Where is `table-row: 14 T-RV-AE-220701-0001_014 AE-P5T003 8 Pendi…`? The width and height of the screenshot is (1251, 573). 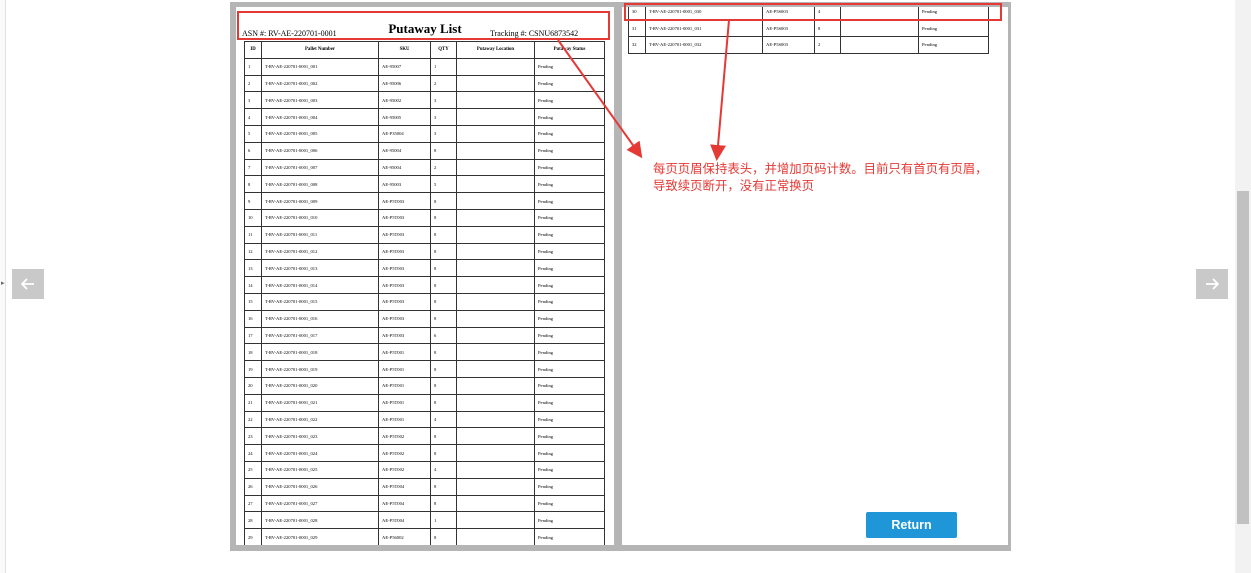
table-row: 14 T-RV-AE-220701-0001_014 AE-P5T003 8 Pendi… is located at coordinates (424, 285).